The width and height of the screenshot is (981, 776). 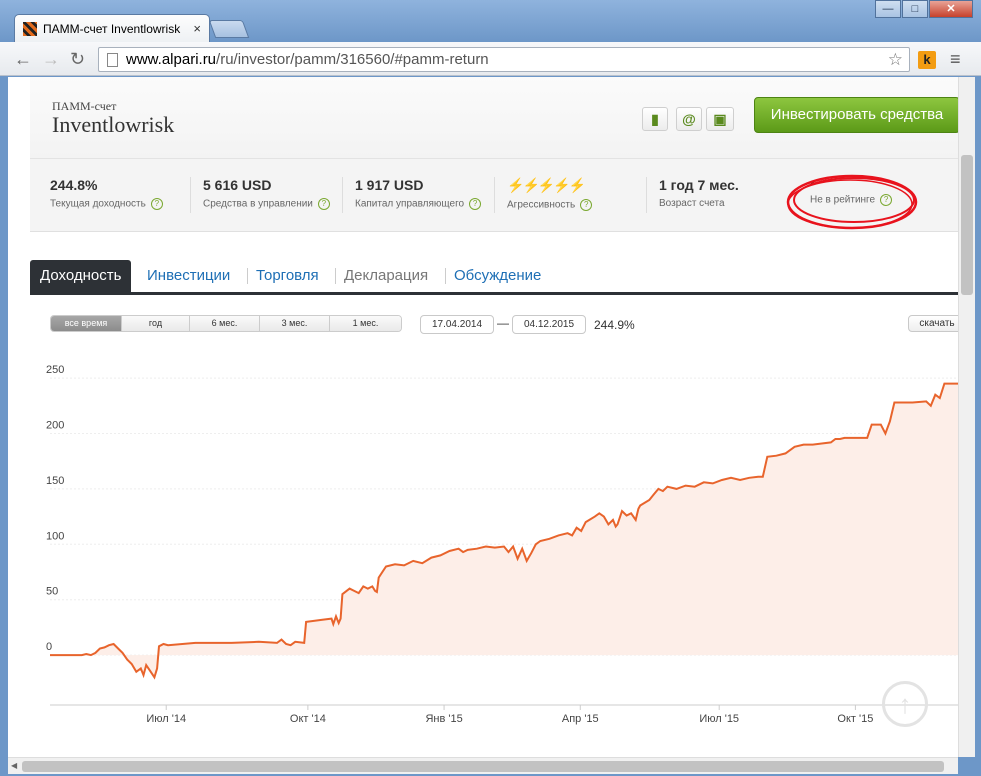 What do you see at coordinates (229, 29) in the screenshot?
I see `new-tab-button` at bounding box center [229, 29].